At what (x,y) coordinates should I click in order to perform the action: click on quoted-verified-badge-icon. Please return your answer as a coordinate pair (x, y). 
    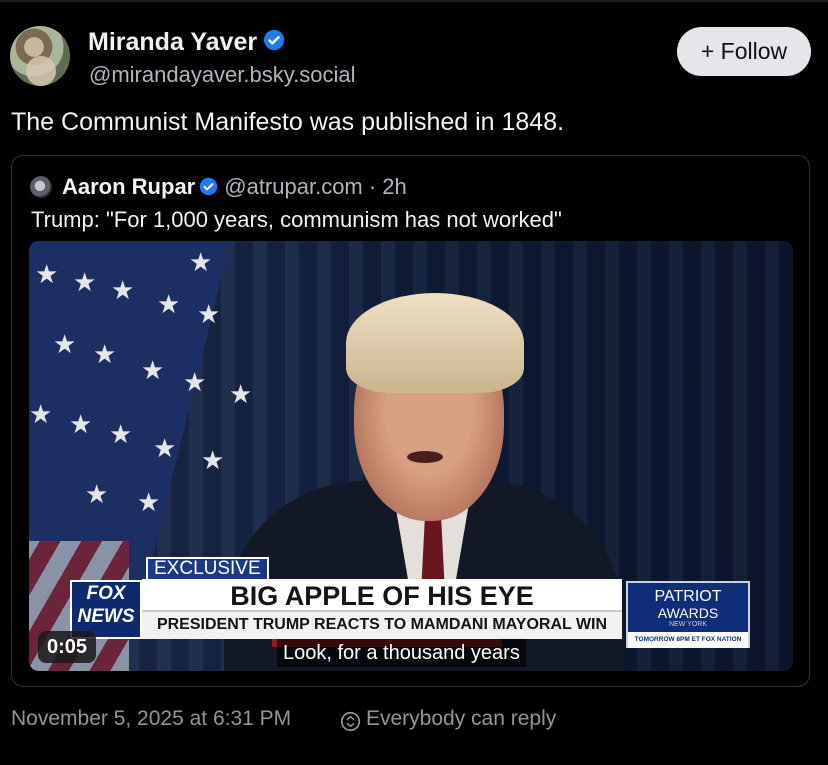
    Looking at the image, I should click on (209, 186).